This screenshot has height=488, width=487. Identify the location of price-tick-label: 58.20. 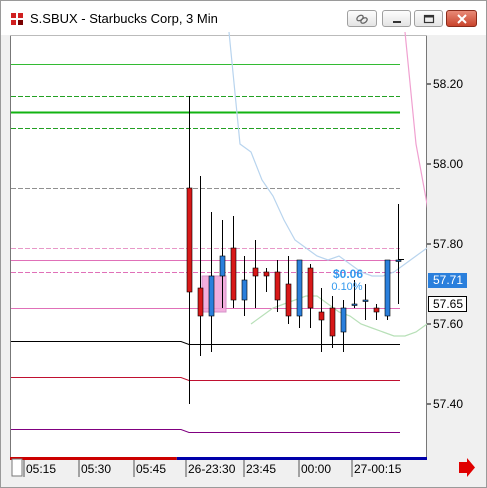
(448, 84).